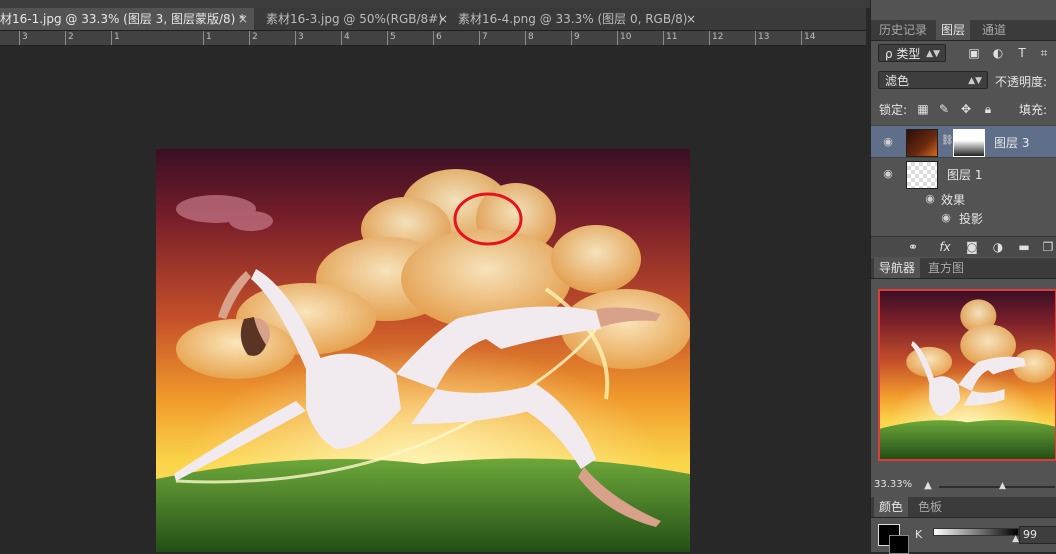  What do you see at coordinates (1012, 143) in the screenshot?
I see `layer-name: 图层 3` at bounding box center [1012, 143].